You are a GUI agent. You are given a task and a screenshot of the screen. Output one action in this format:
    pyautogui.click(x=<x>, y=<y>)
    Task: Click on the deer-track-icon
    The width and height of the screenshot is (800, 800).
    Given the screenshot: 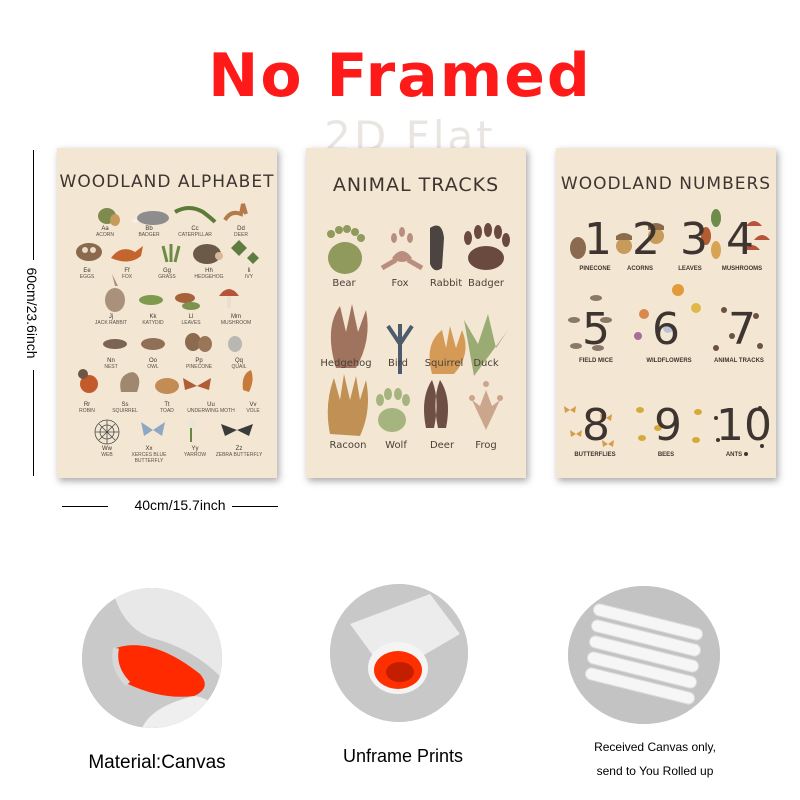 What is the action you would take?
    pyautogui.click(x=436, y=404)
    